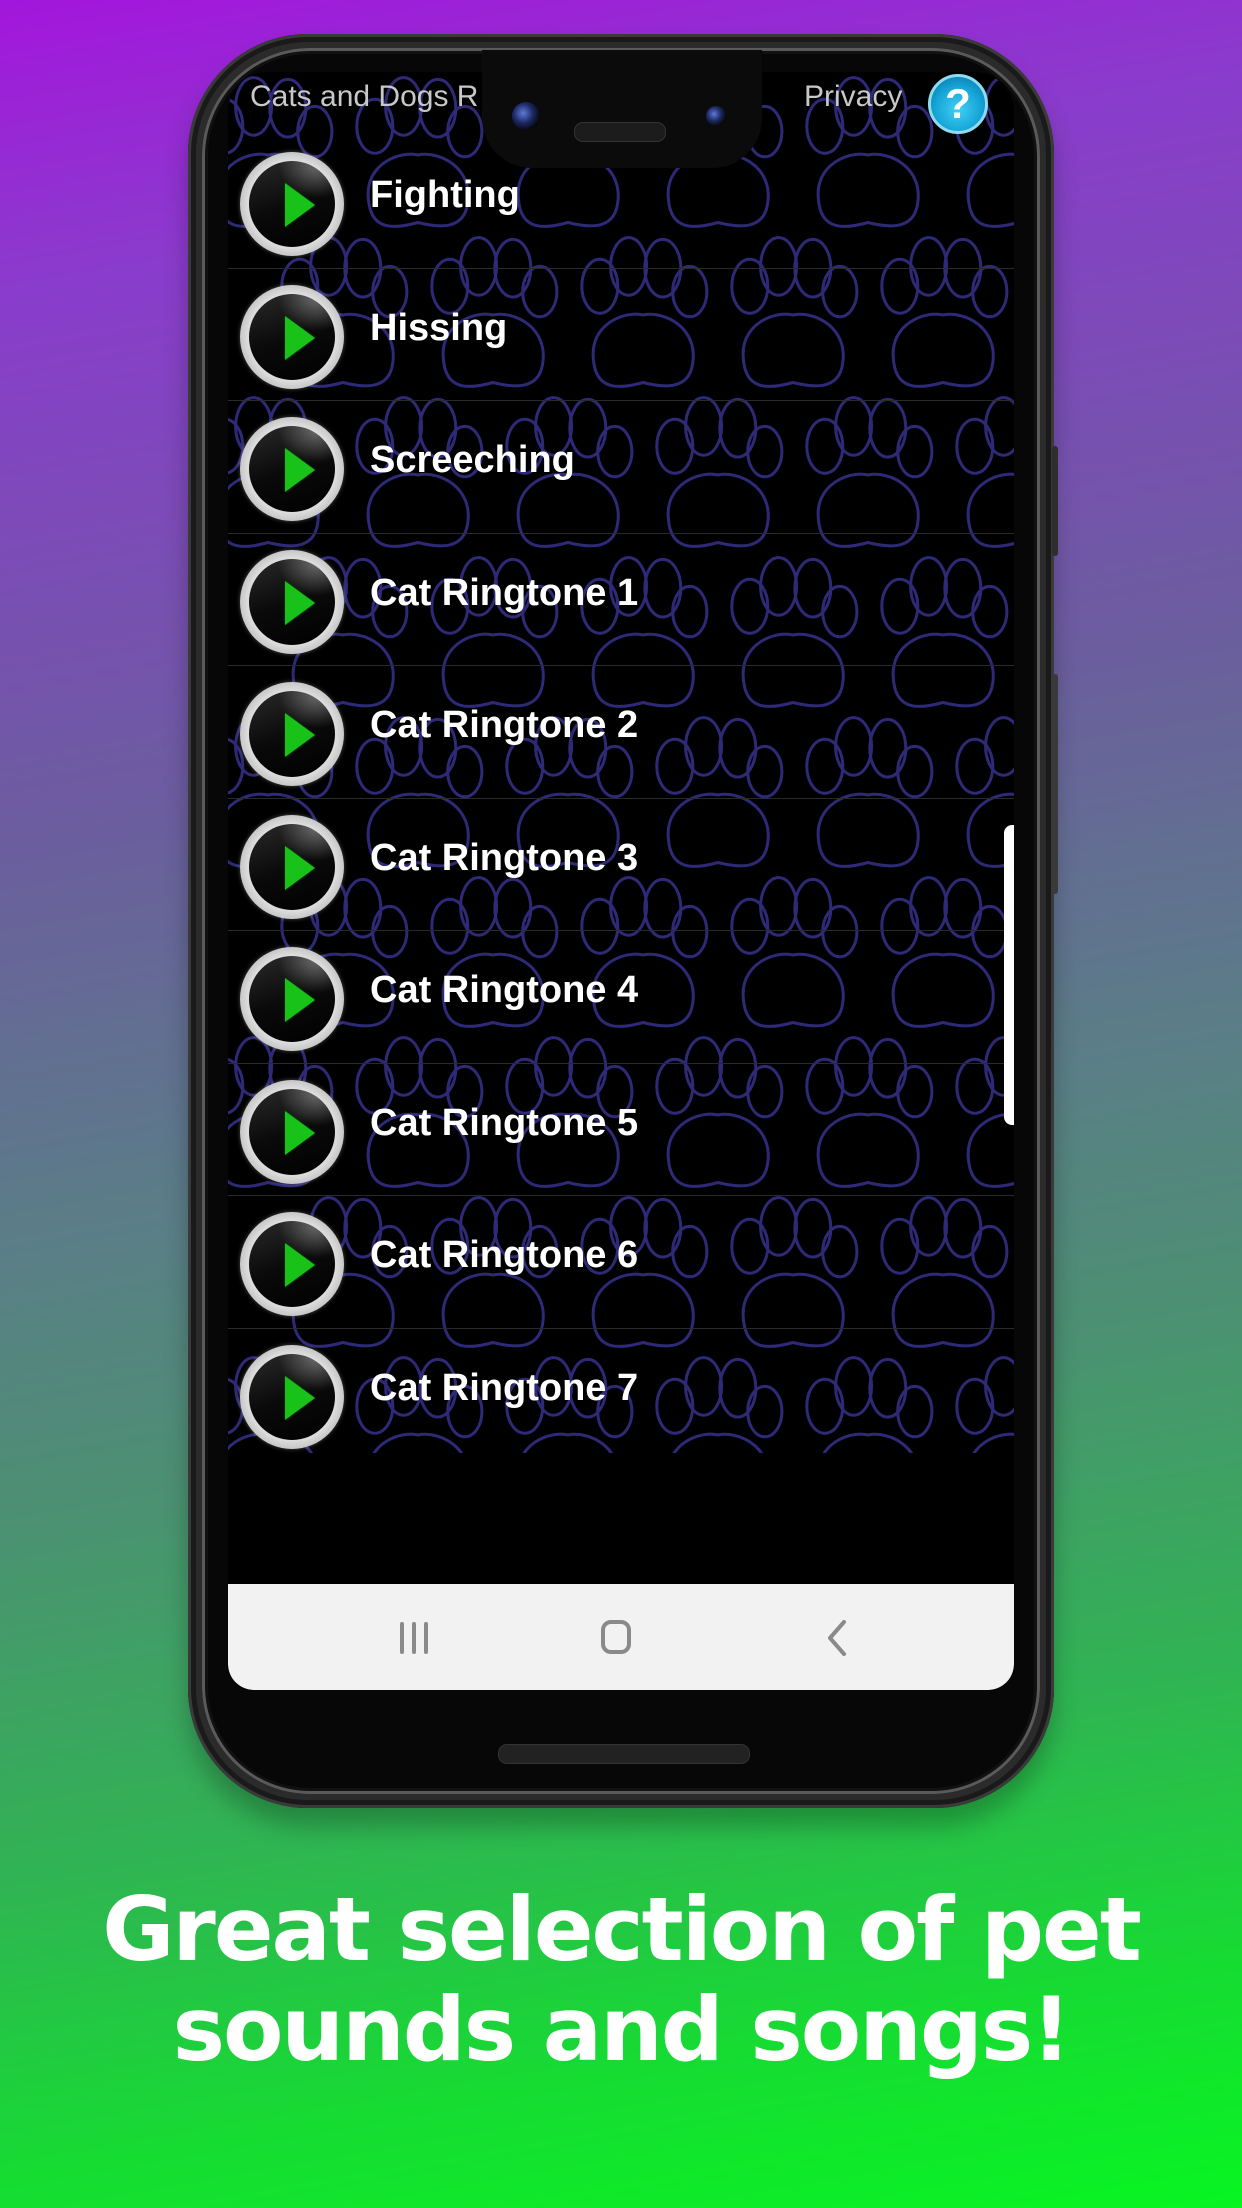 The image size is (1242, 2208). What do you see at coordinates (504, 725) in the screenshot?
I see `sound-label: Cat Ringtone 2` at bounding box center [504, 725].